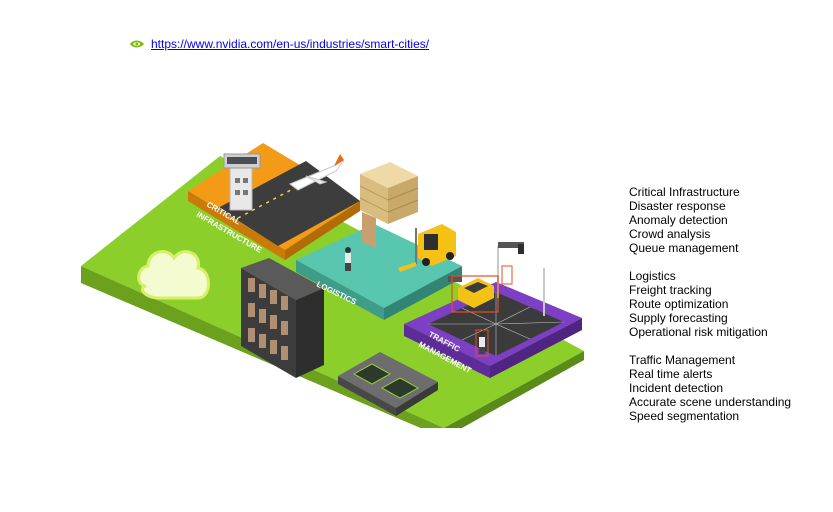 The height and width of the screenshot is (512, 833). I want to click on list-item: Accurate scene understanding, so click(710, 402).